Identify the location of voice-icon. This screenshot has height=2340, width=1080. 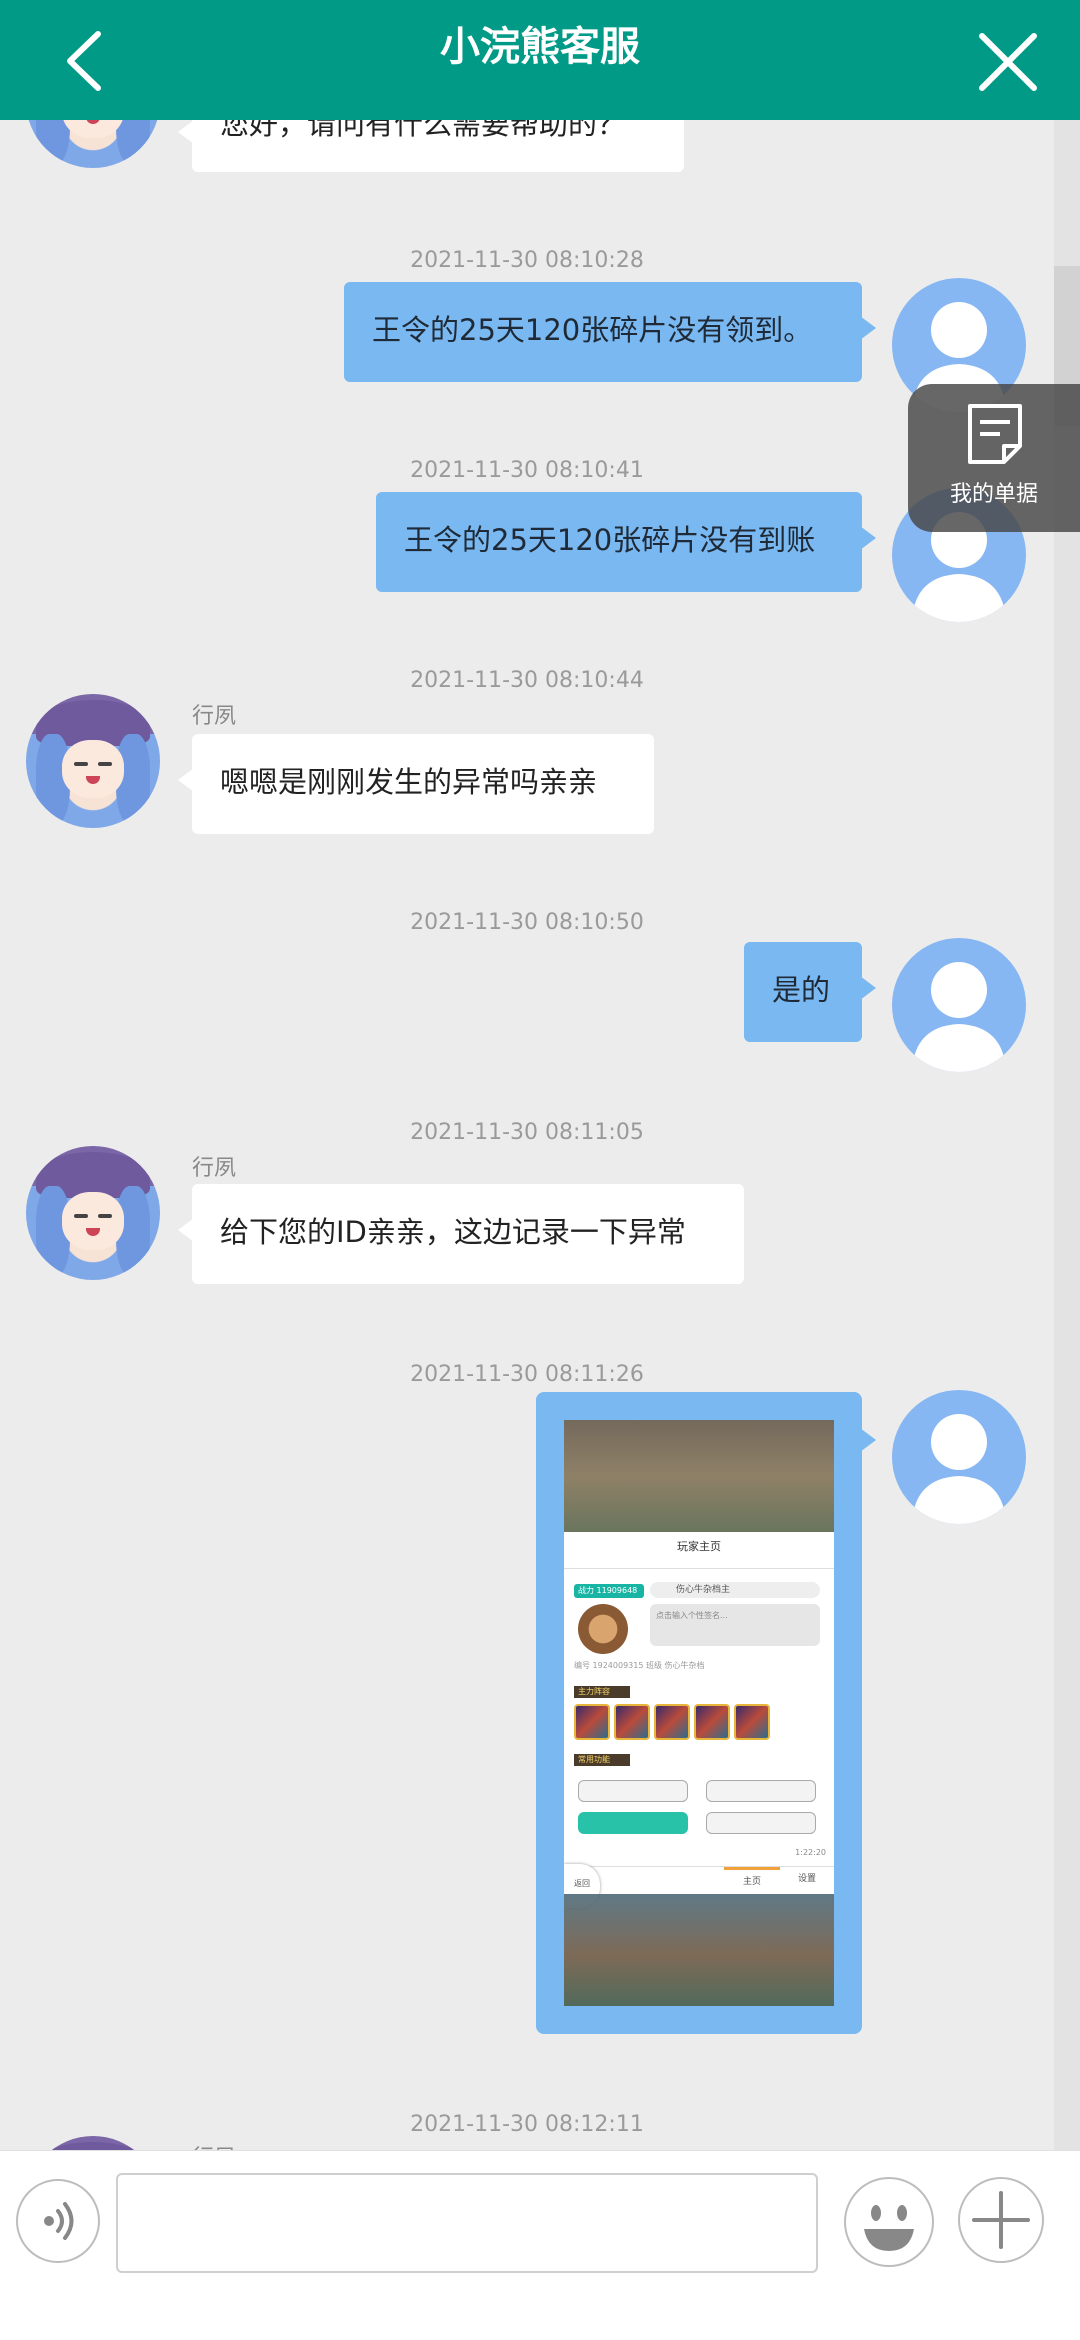
(59, 2221).